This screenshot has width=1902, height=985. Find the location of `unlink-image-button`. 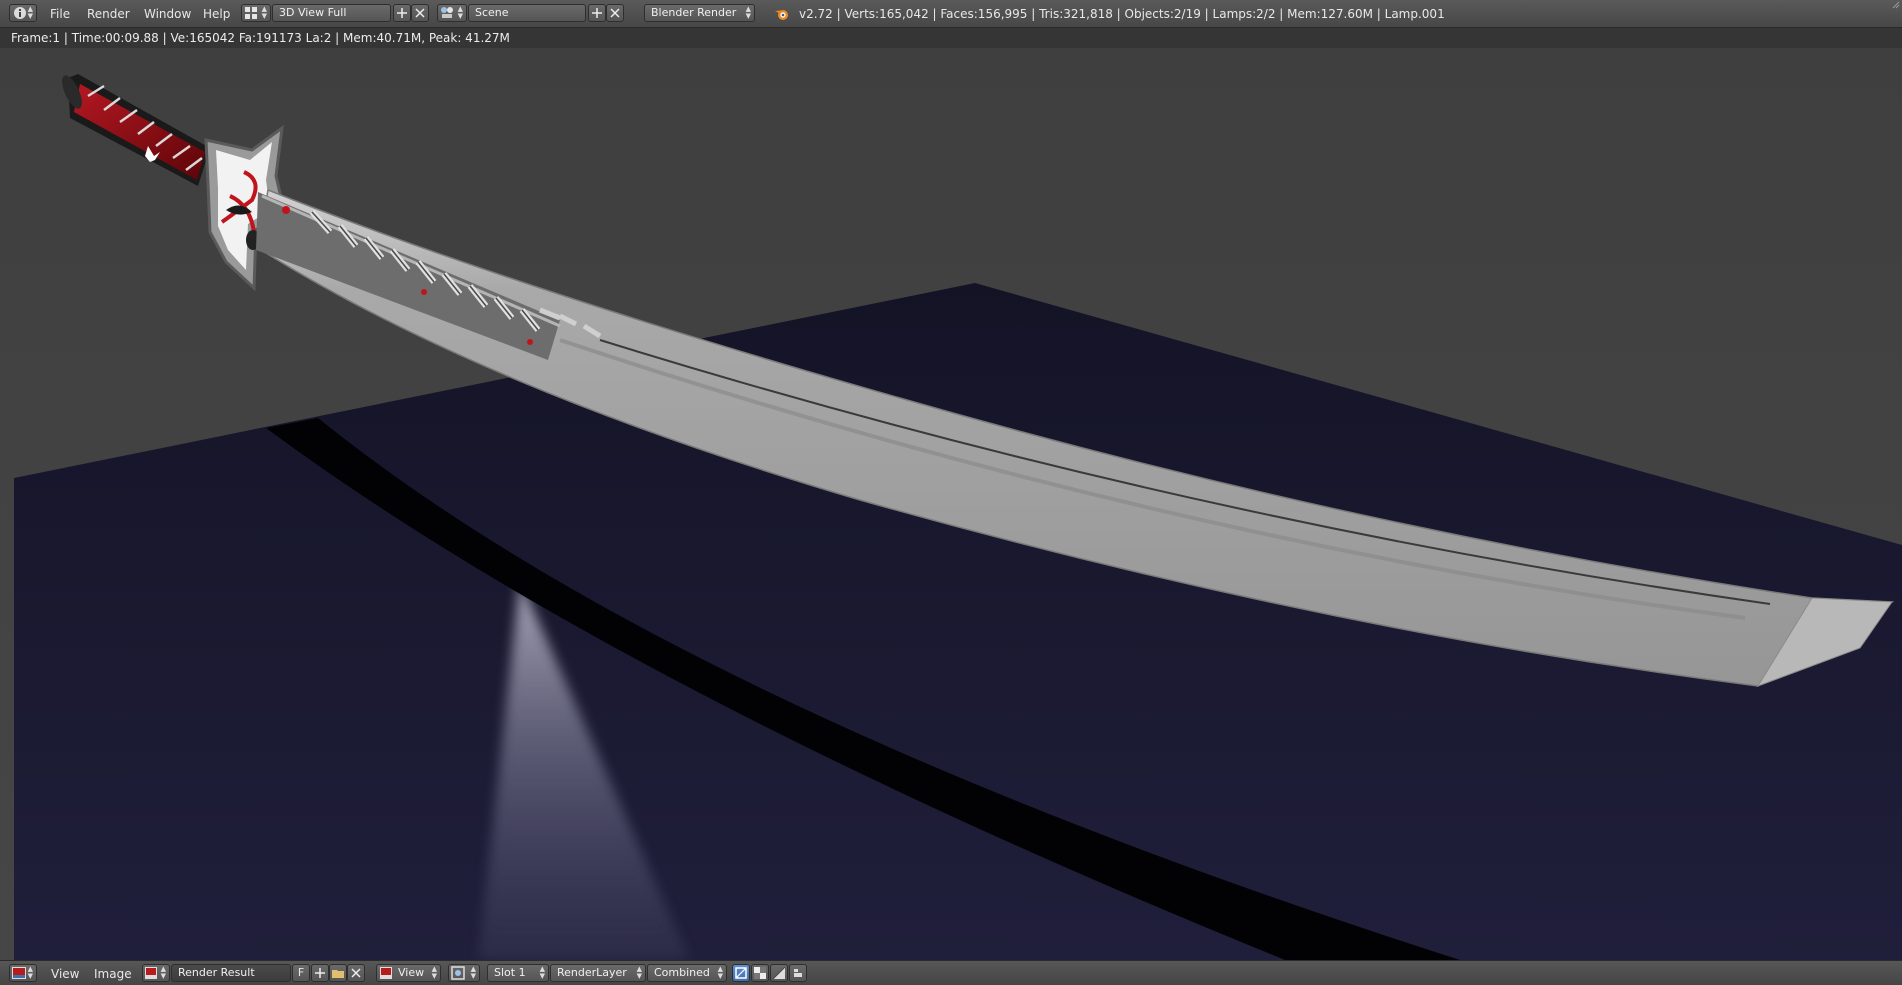

unlink-image-button is located at coordinates (356, 973).